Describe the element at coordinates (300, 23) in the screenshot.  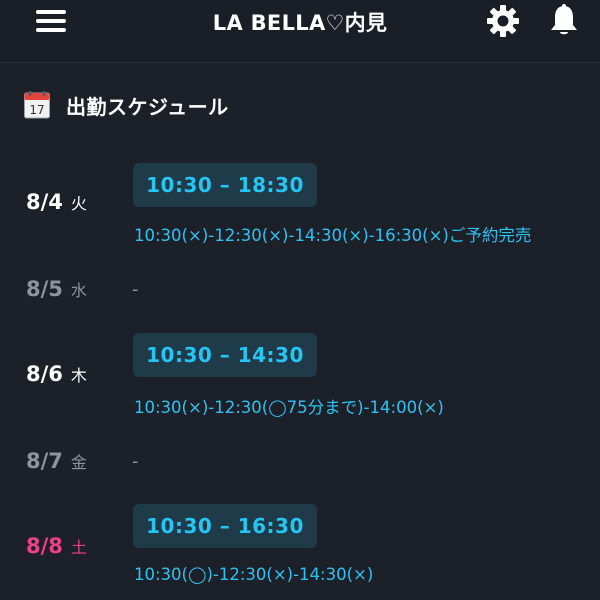
I see `app-title: LA BELLA♡内見` at that location.